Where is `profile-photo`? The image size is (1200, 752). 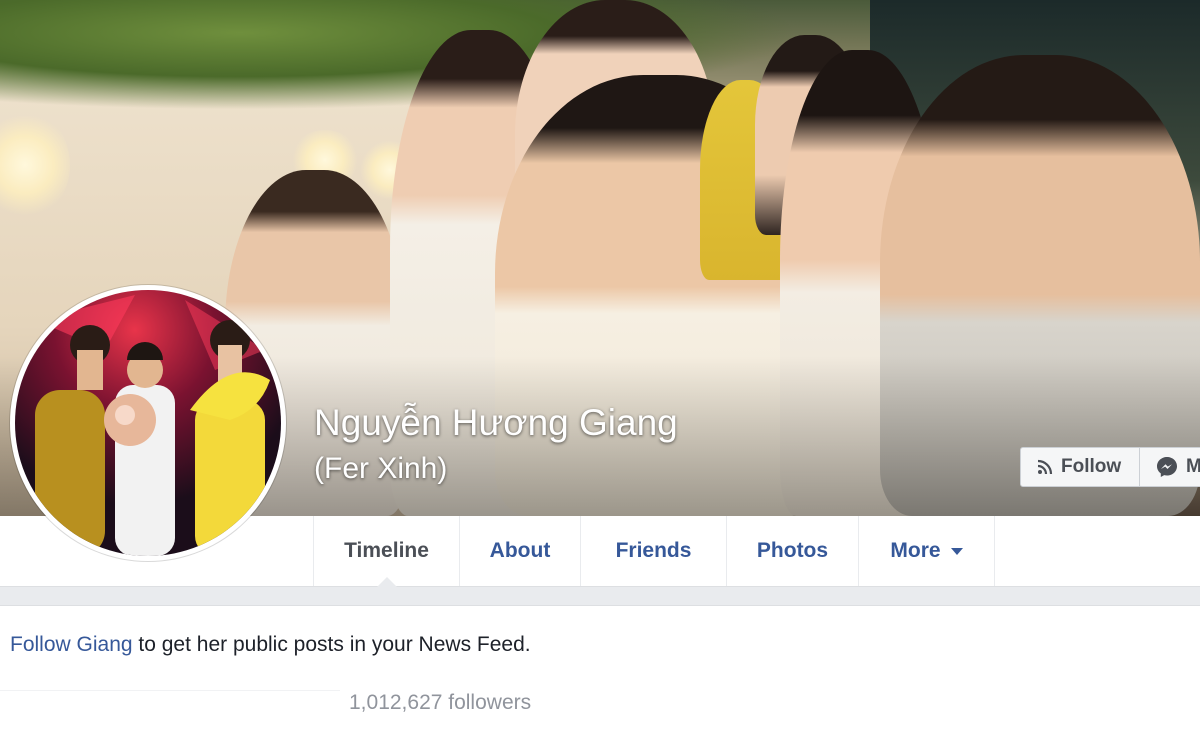 profile-photo is located at coordinates (148, 423).